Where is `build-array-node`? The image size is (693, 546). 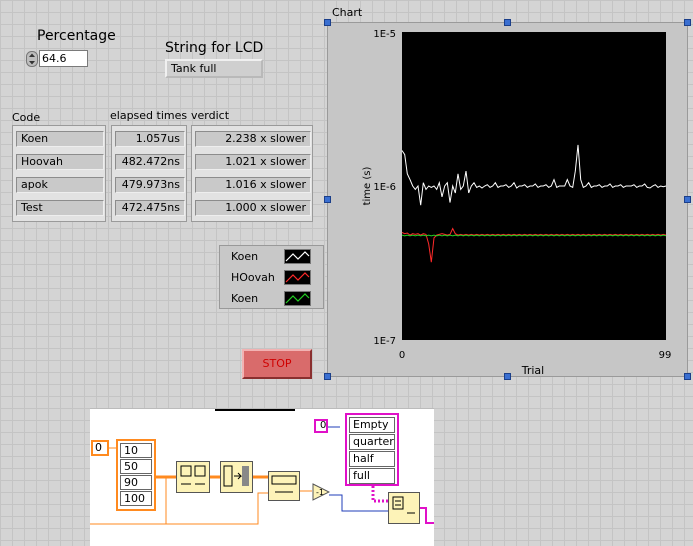
build-array-node is located at coordinates (193, 477).